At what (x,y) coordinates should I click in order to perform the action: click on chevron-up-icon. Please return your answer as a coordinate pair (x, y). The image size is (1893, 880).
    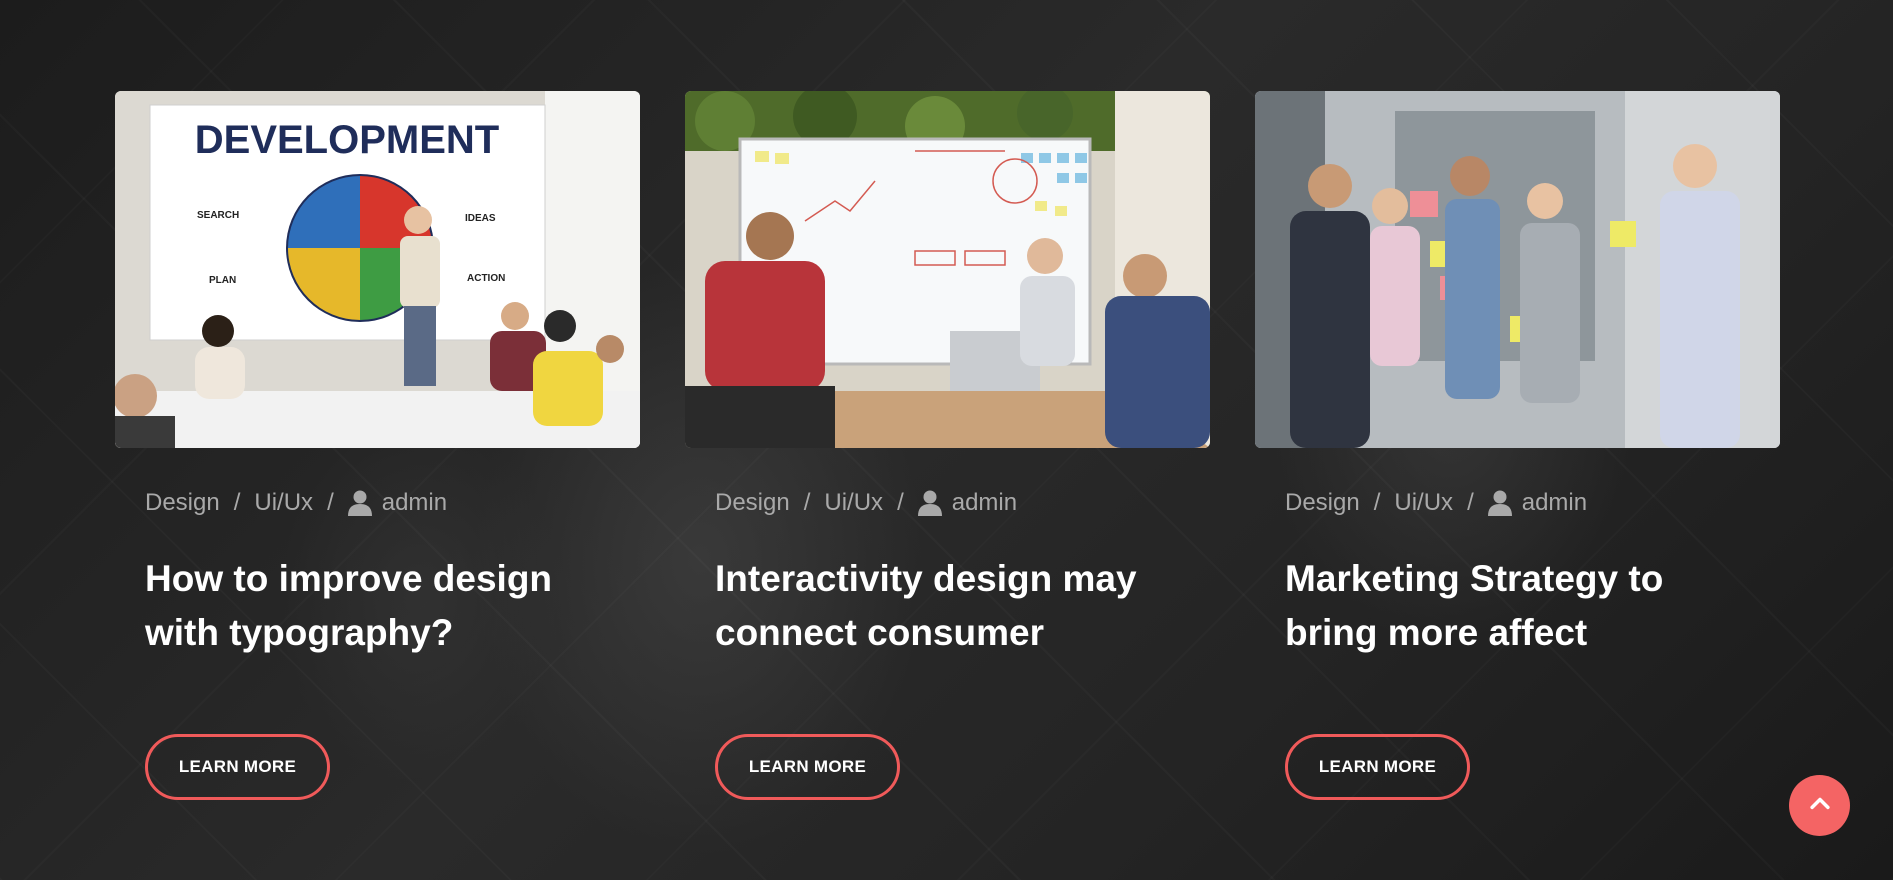
    Looking at the image, I should click on (1820, 806).